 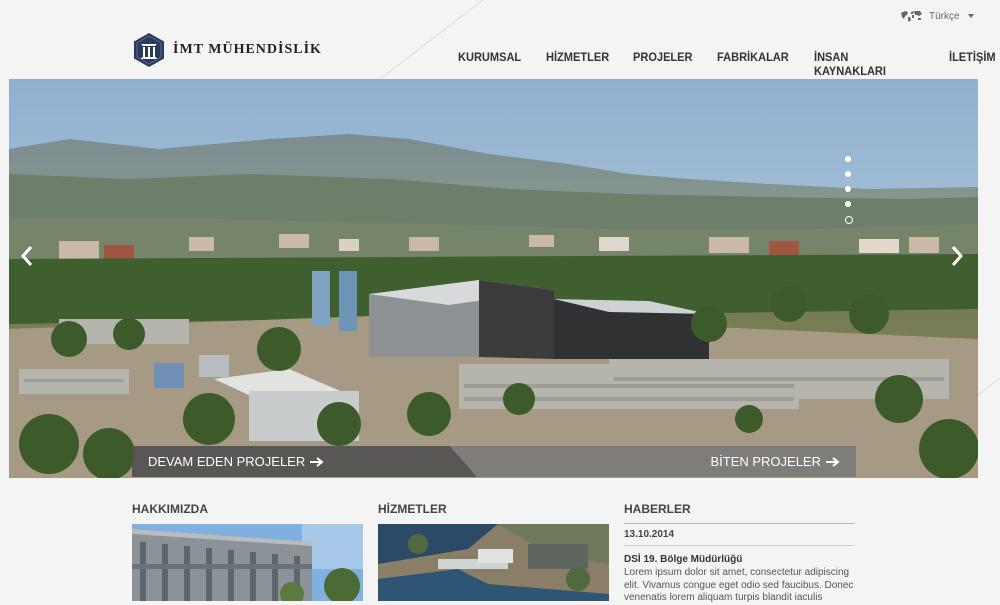 I want to click on language-selector: Türkçe, so click(x=936, y=16).